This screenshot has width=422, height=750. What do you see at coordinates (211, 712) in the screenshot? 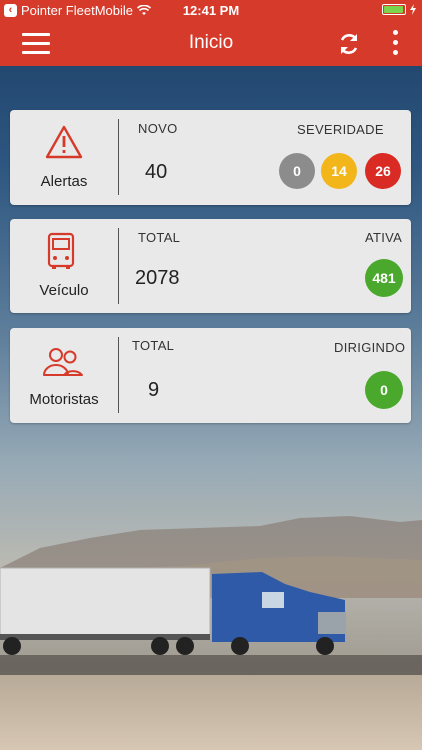
I see `desert-ground` at bounding box center [211, 712].